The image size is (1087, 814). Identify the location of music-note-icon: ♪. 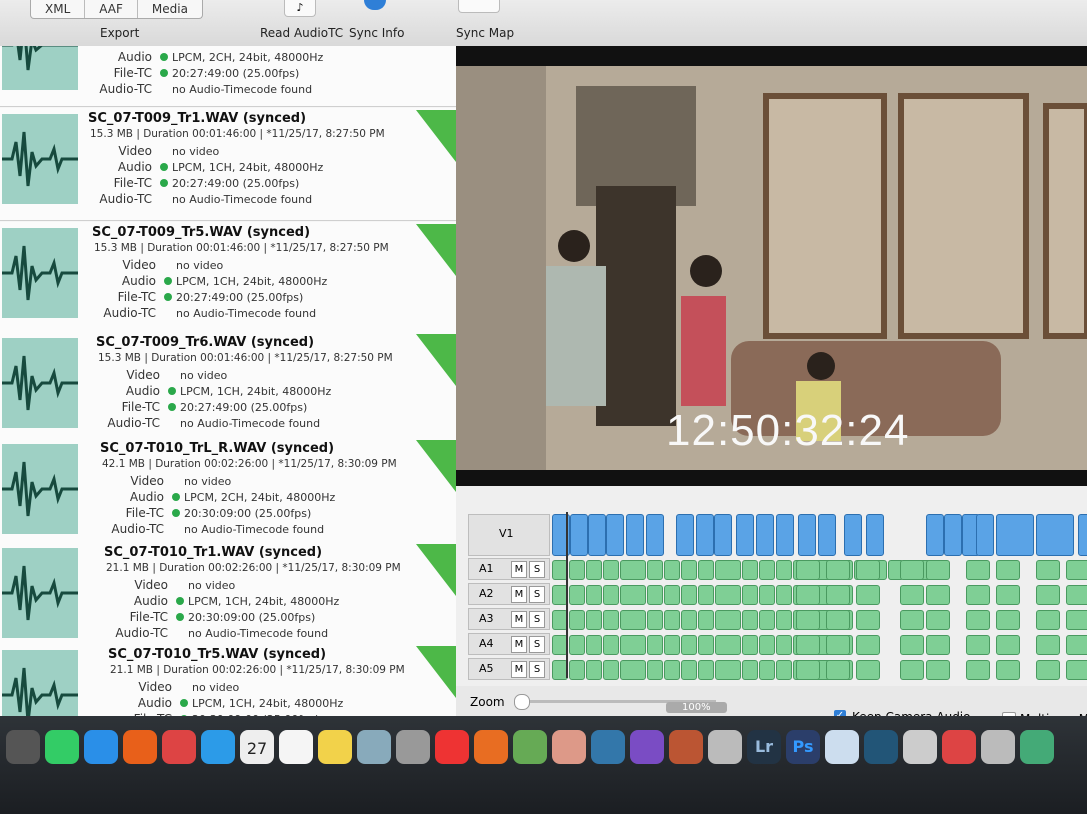
(300, 8).